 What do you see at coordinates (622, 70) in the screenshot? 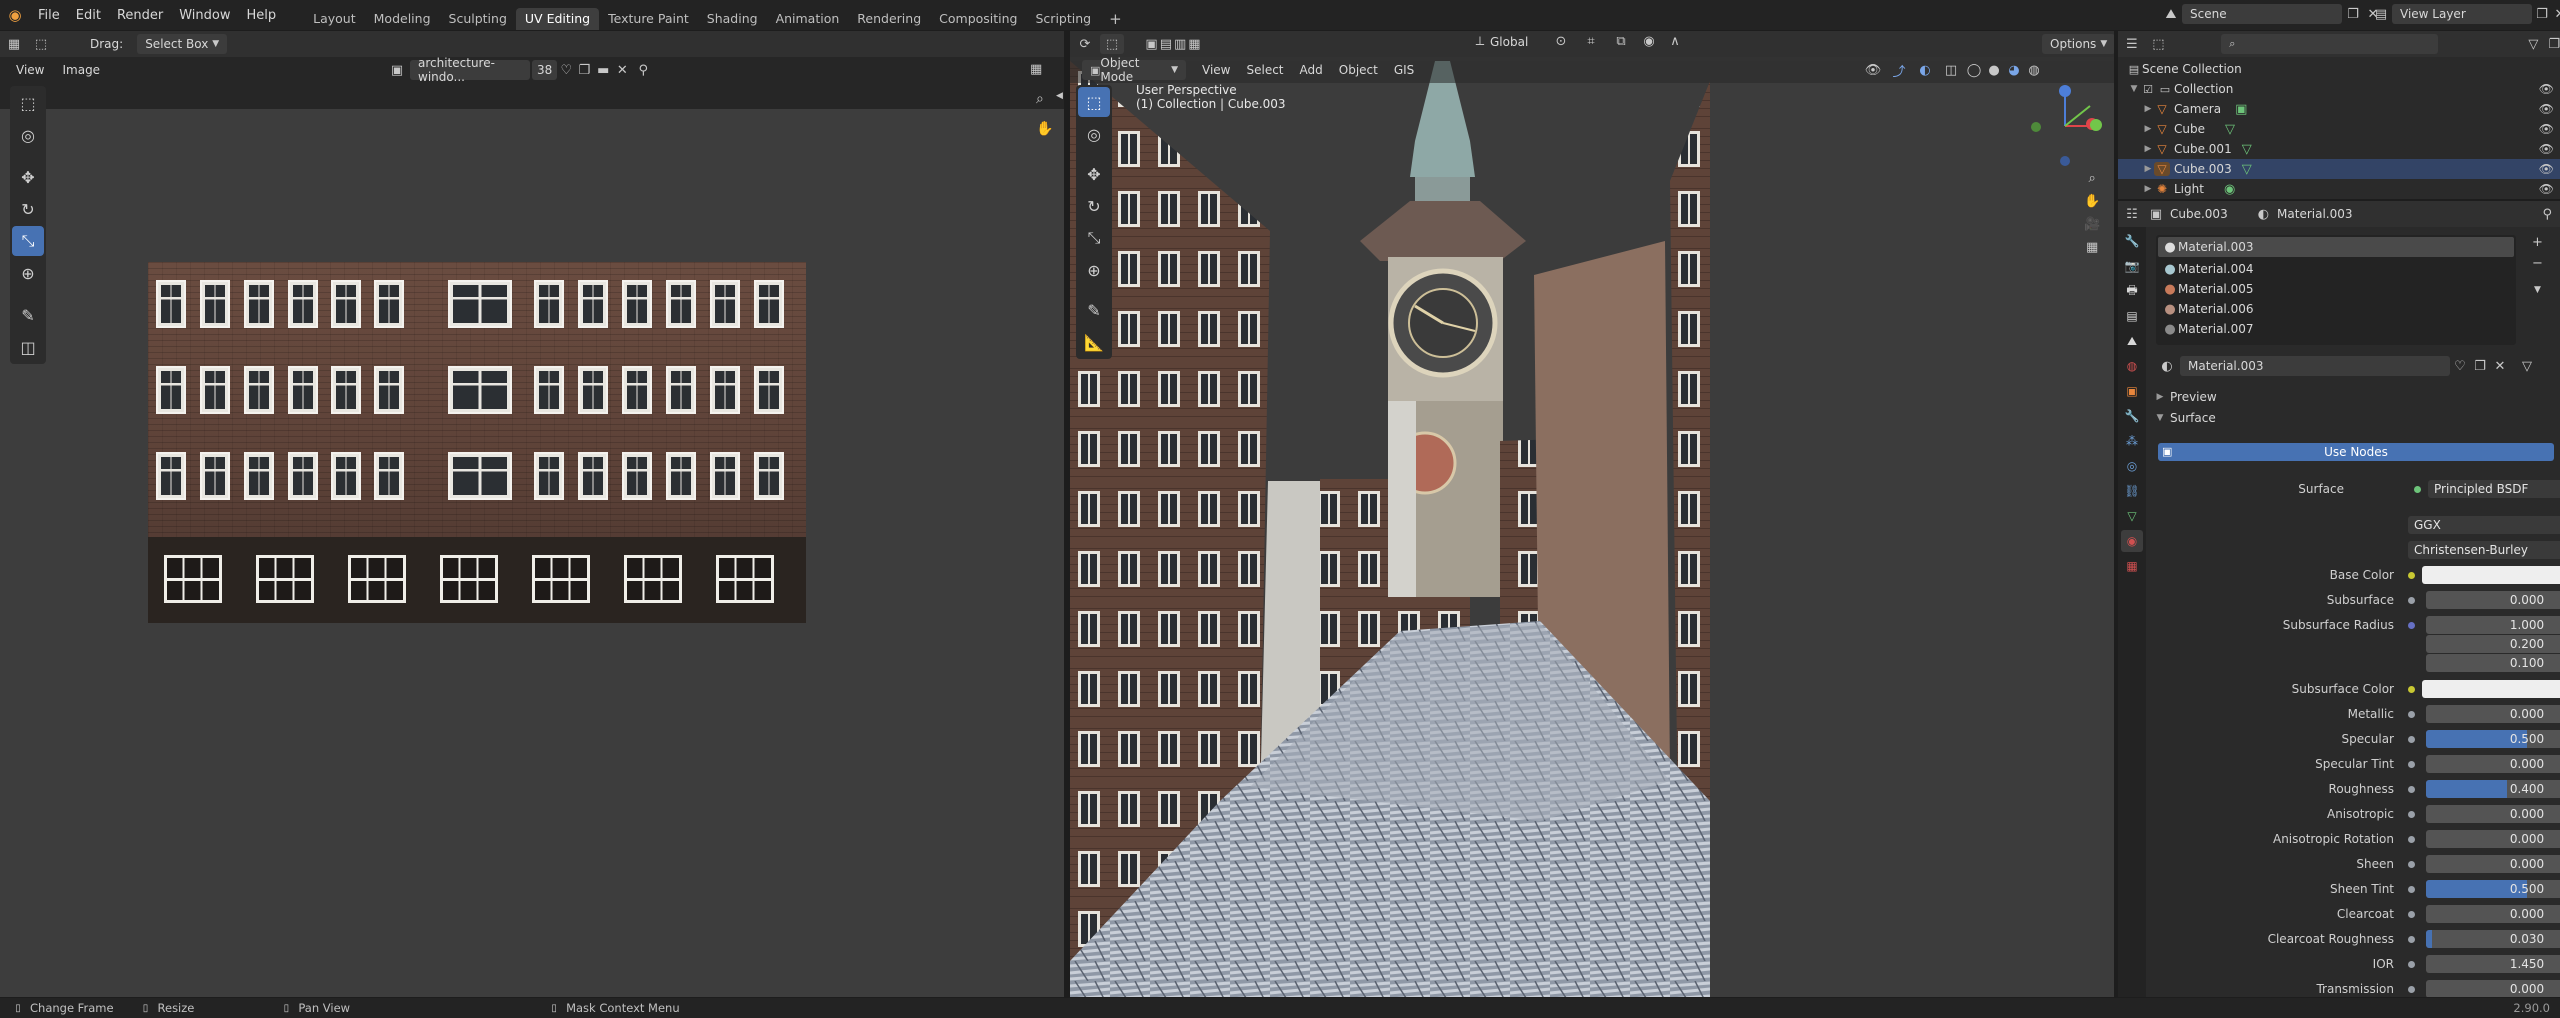
I see `unlink-image-icon: ✕` at bounding box center [622, 70].